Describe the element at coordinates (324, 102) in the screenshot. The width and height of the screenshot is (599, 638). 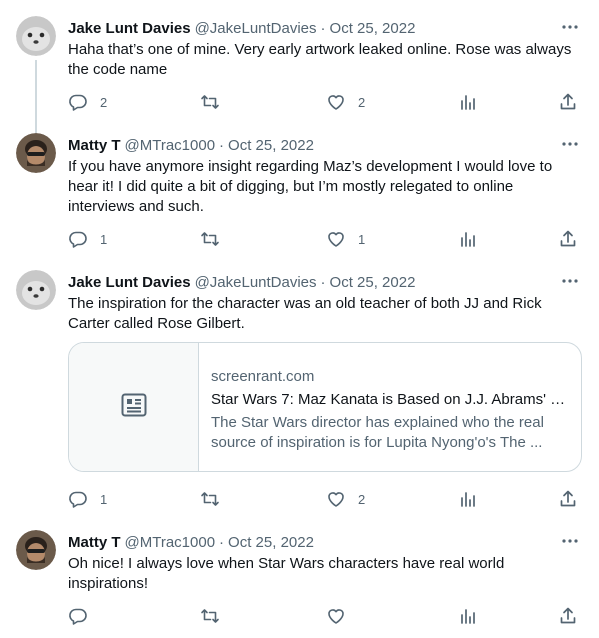
I see `tweet-actions: 2 2` at that location.